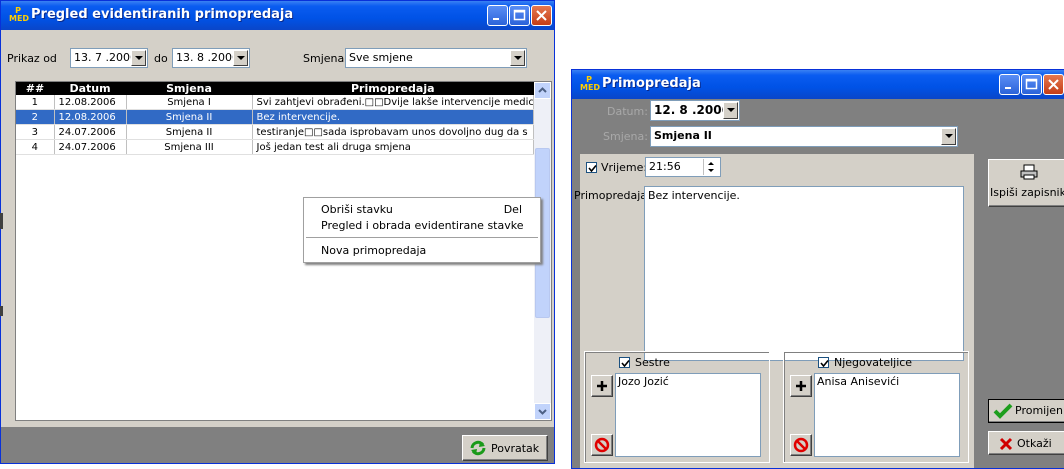 The image size is (1064, 469). I want to click on scroll-up-button, so click(542, 90).